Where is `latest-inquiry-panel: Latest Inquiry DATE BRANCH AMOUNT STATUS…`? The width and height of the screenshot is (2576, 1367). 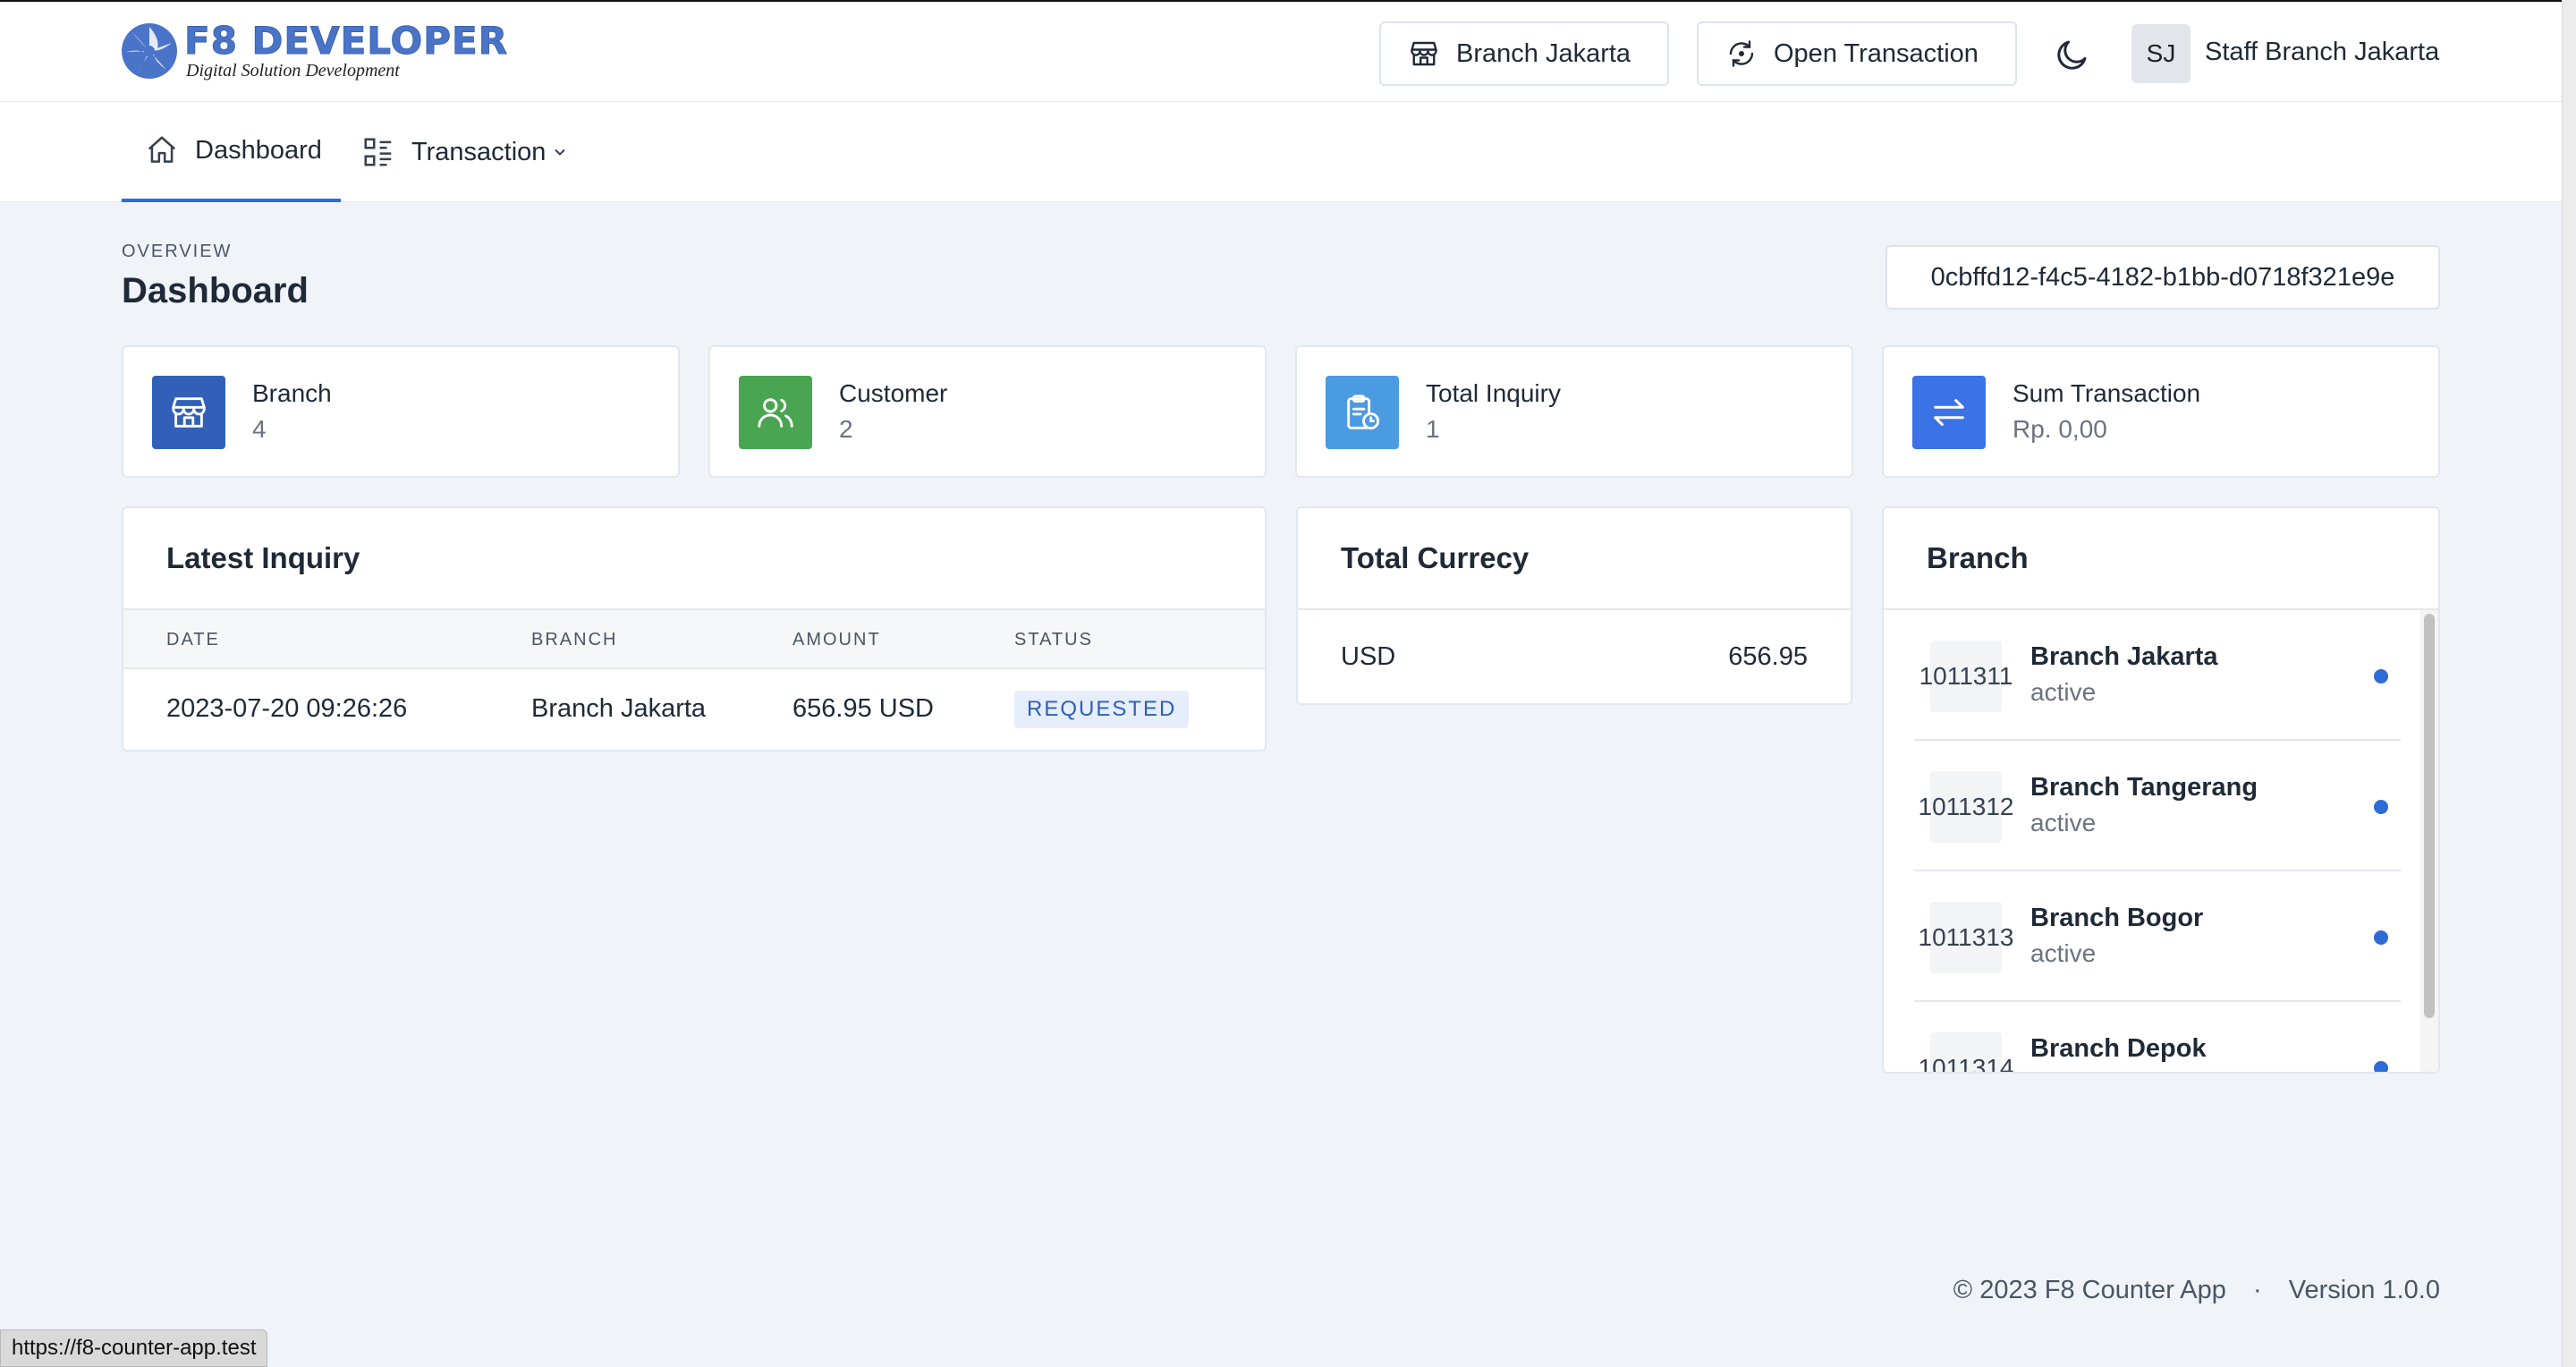 latest-inquiry-panel: Latest Inquiry DATE BRANCH AMOUNT STATUS… is located at coordinates (694, 628).